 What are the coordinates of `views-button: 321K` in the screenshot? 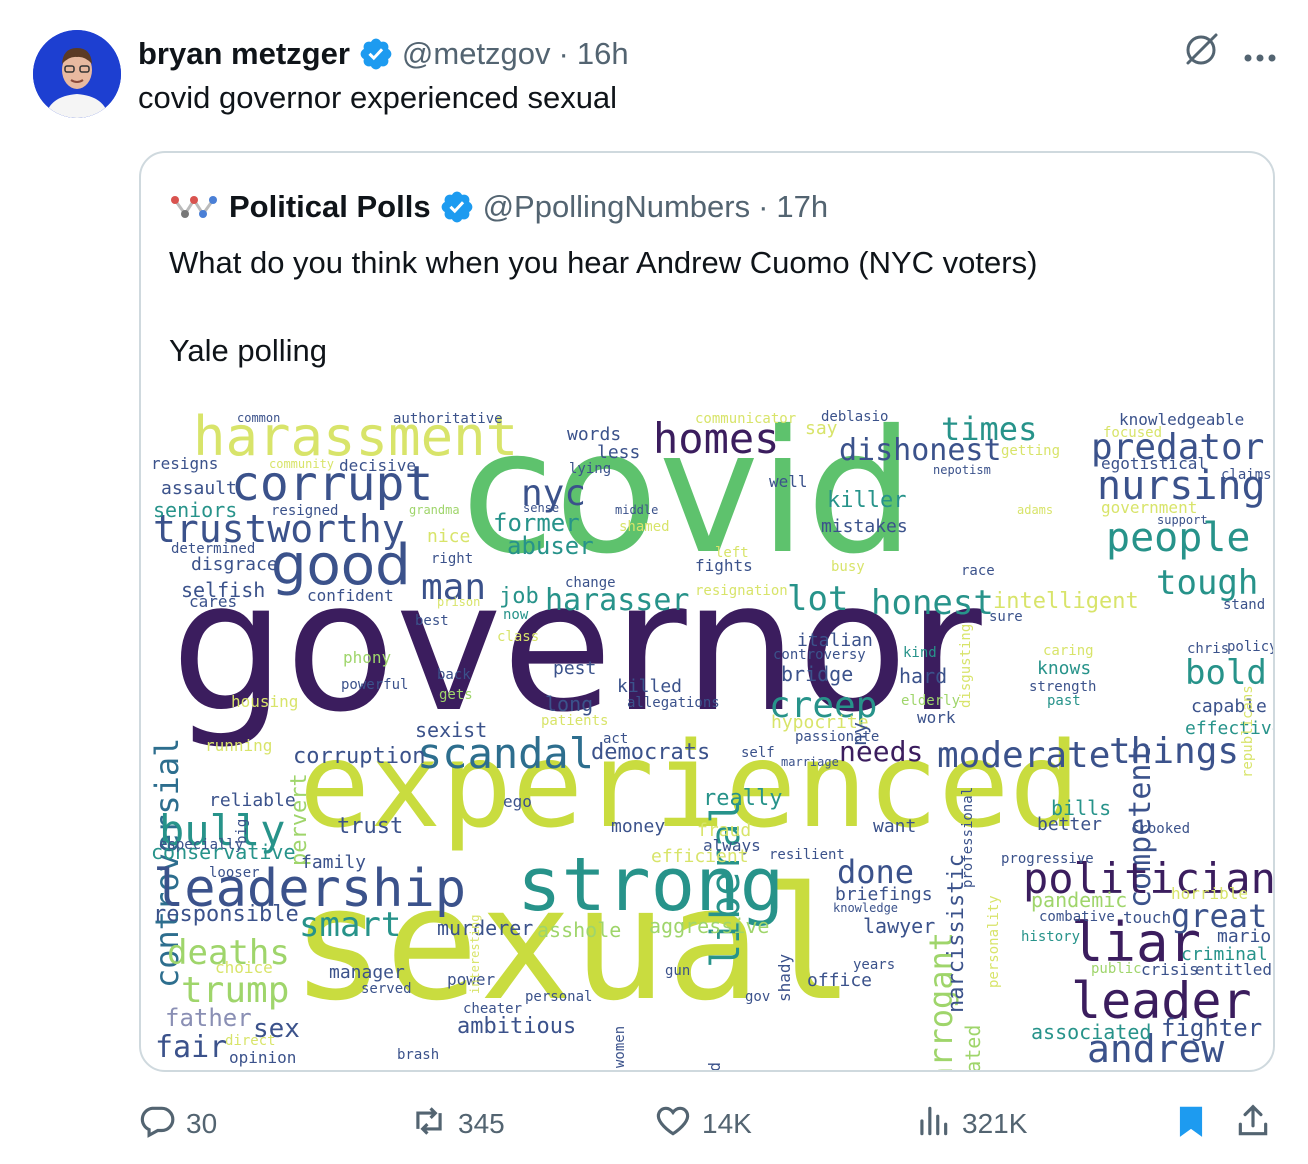 It's located at (970, 1124).